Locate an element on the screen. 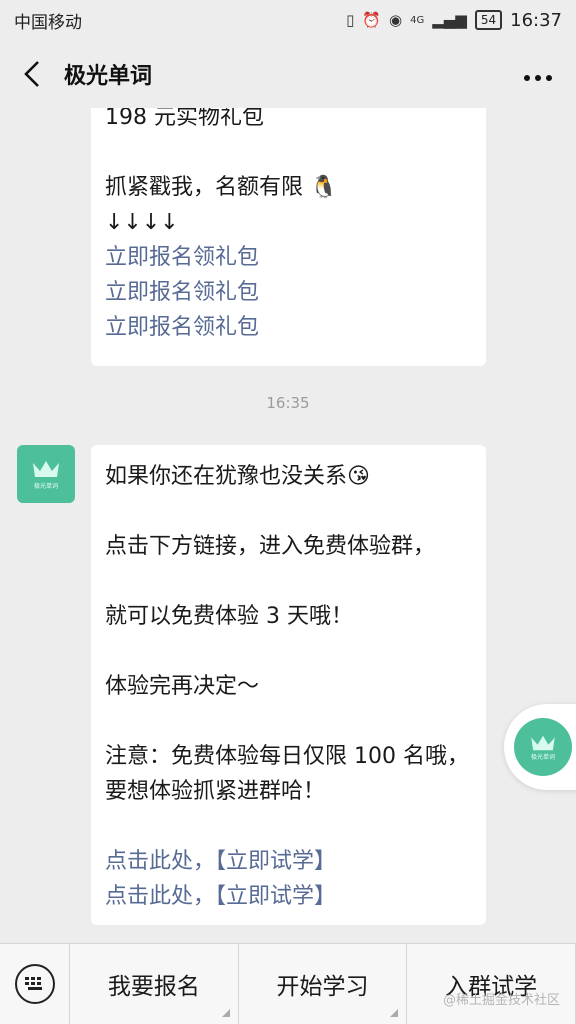 The image size is (576, 1024). page-title: 极光单词 is located at coordinates (108, 76).